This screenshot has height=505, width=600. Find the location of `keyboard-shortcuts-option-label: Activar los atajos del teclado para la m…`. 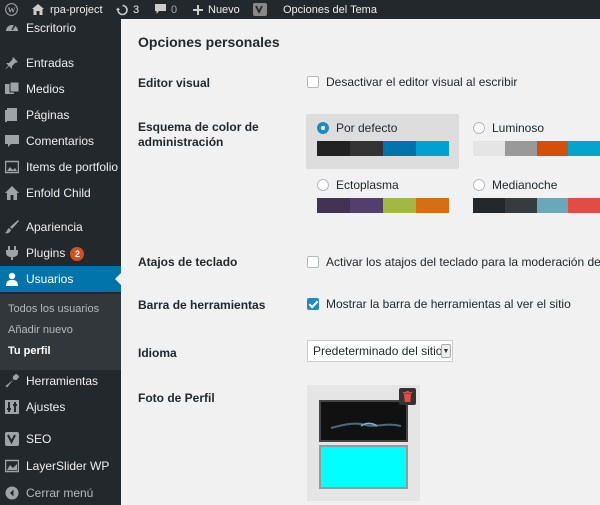

keyboard-shortcuts-option-label: Activar los atajos del teclado para la m… is located at coordinates (463, 262).